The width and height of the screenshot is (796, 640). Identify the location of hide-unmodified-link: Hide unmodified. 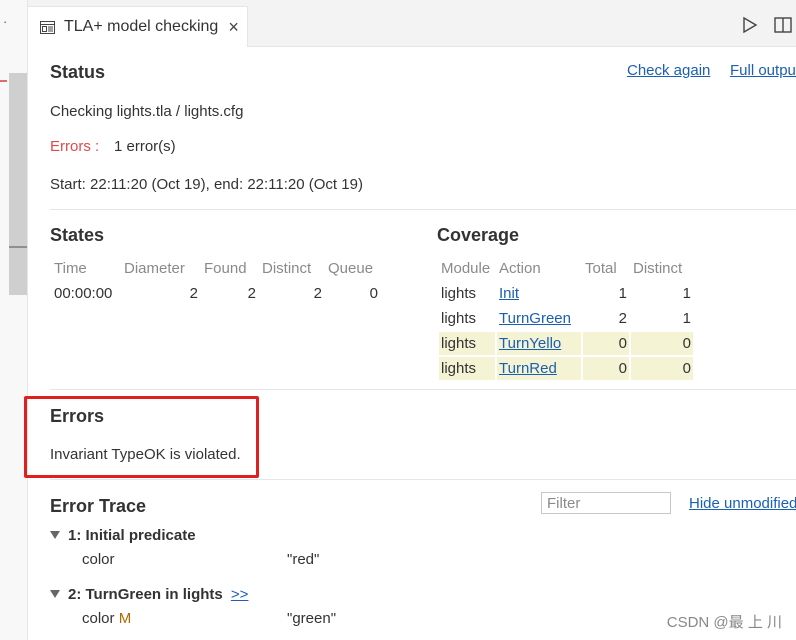
(742, 503).